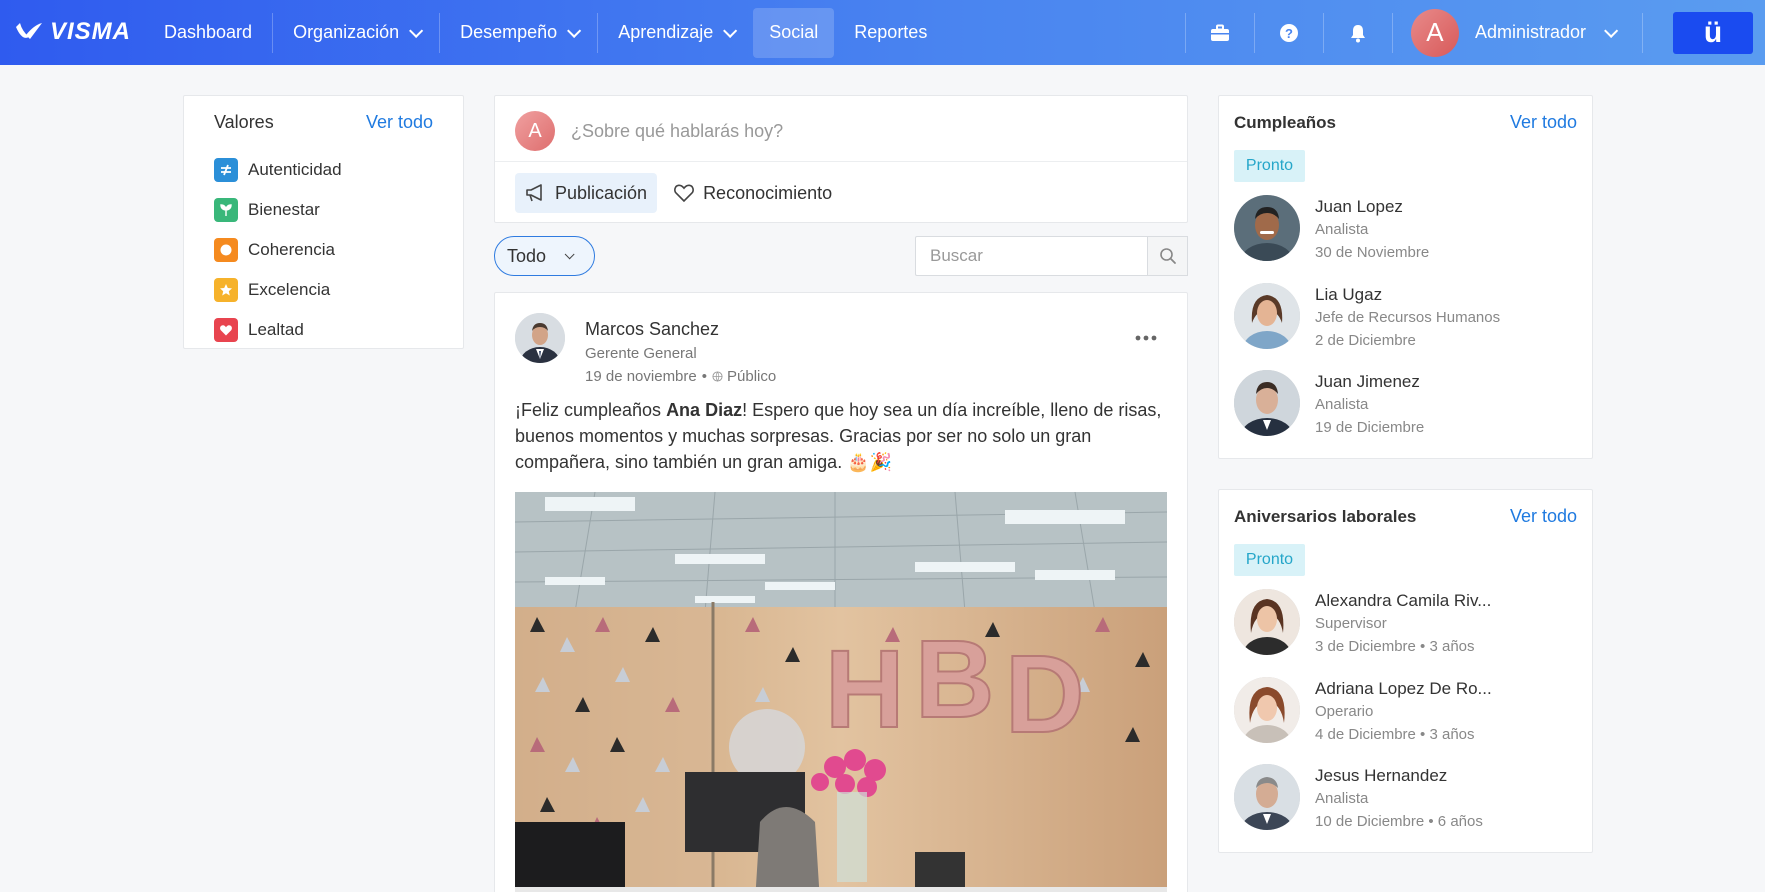 Image resolution: width=1765 pixels, height=892 pixels. Describe the element at coordinates (1372, 252) in the screenshot. I see `person-date: 30 de Noviembre` at that location.